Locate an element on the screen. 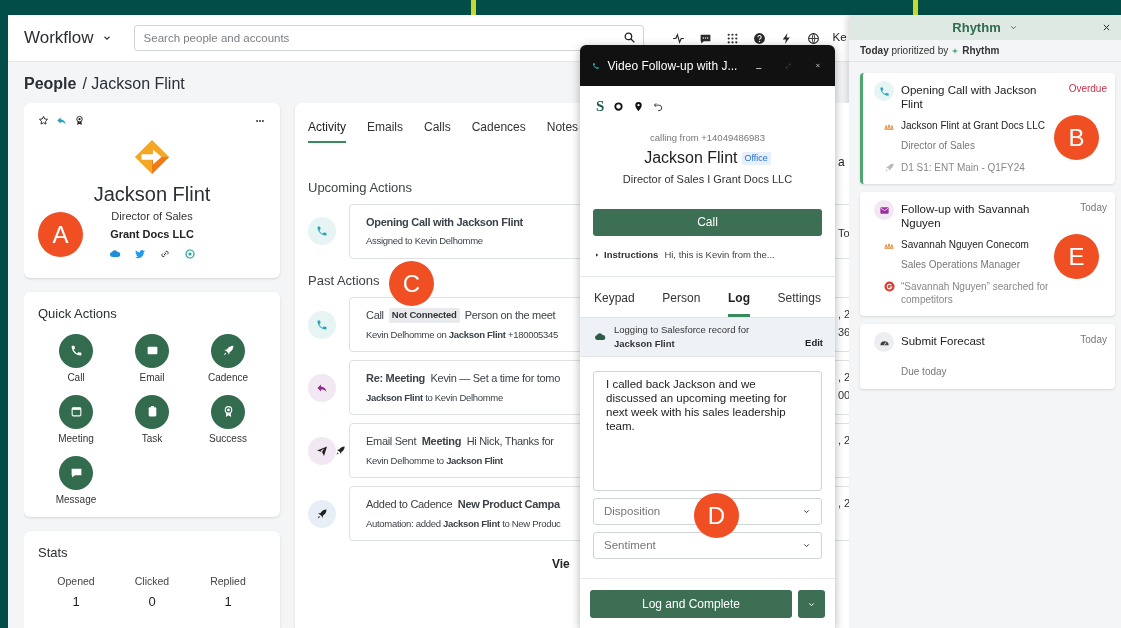  text-fragment: 36 is located at coordinates (843, 332).